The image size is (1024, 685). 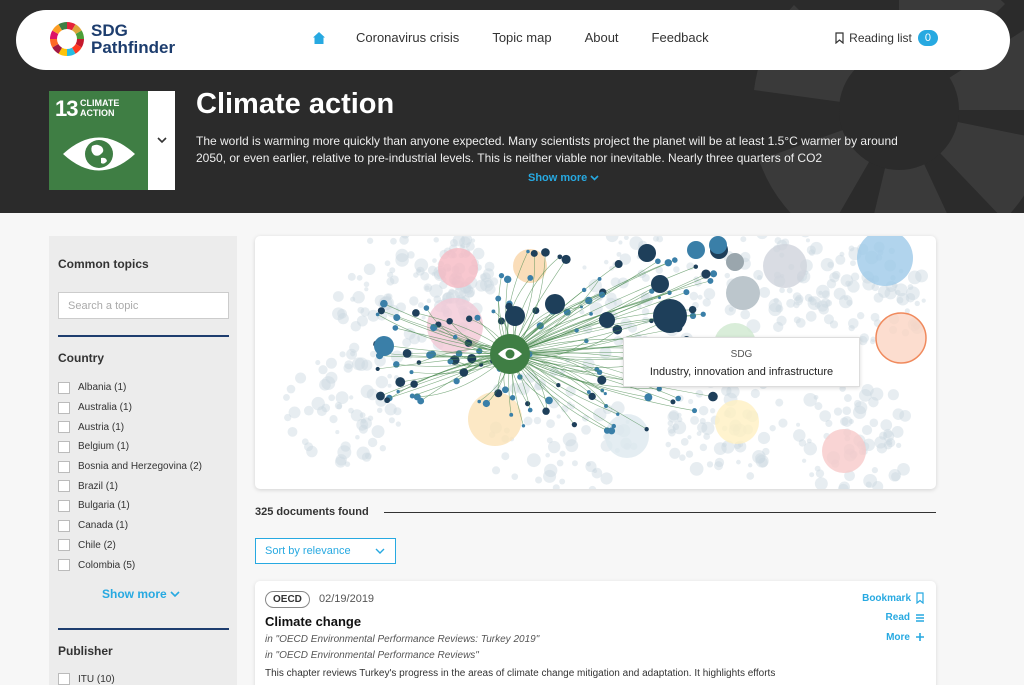 What do you see at coordinates (130, 427) in the screenshot?
I see `country-filter-item: Austria (1)` at bounding box center [130, 427].